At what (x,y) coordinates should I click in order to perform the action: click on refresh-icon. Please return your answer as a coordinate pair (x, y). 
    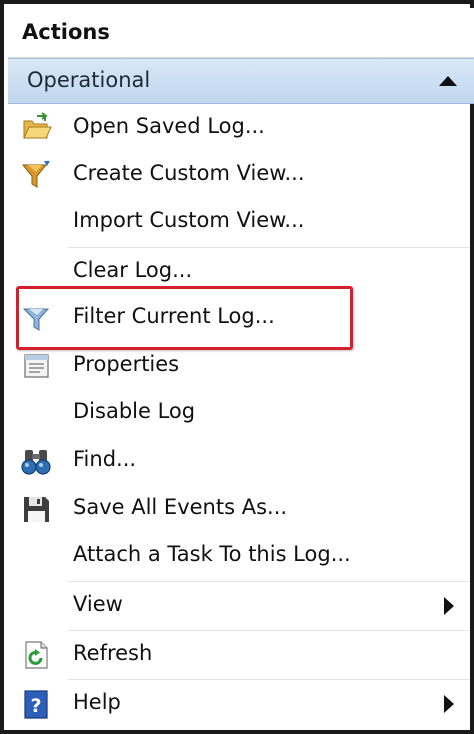
    Looking at the image, I should click on (36, 655).